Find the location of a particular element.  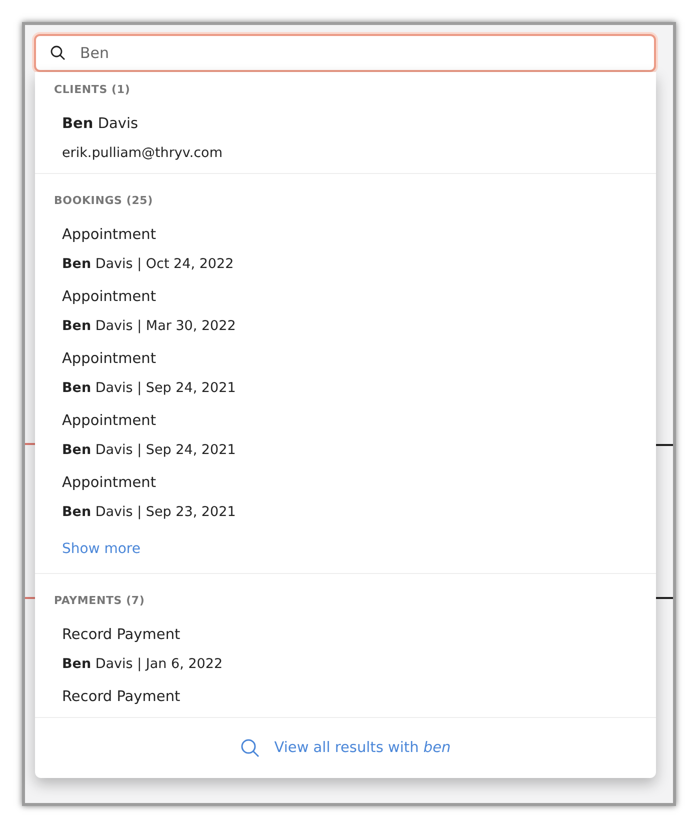

result-detail: Ben Davis | Mar 30, 2022 is located at coordinates (149, 326).